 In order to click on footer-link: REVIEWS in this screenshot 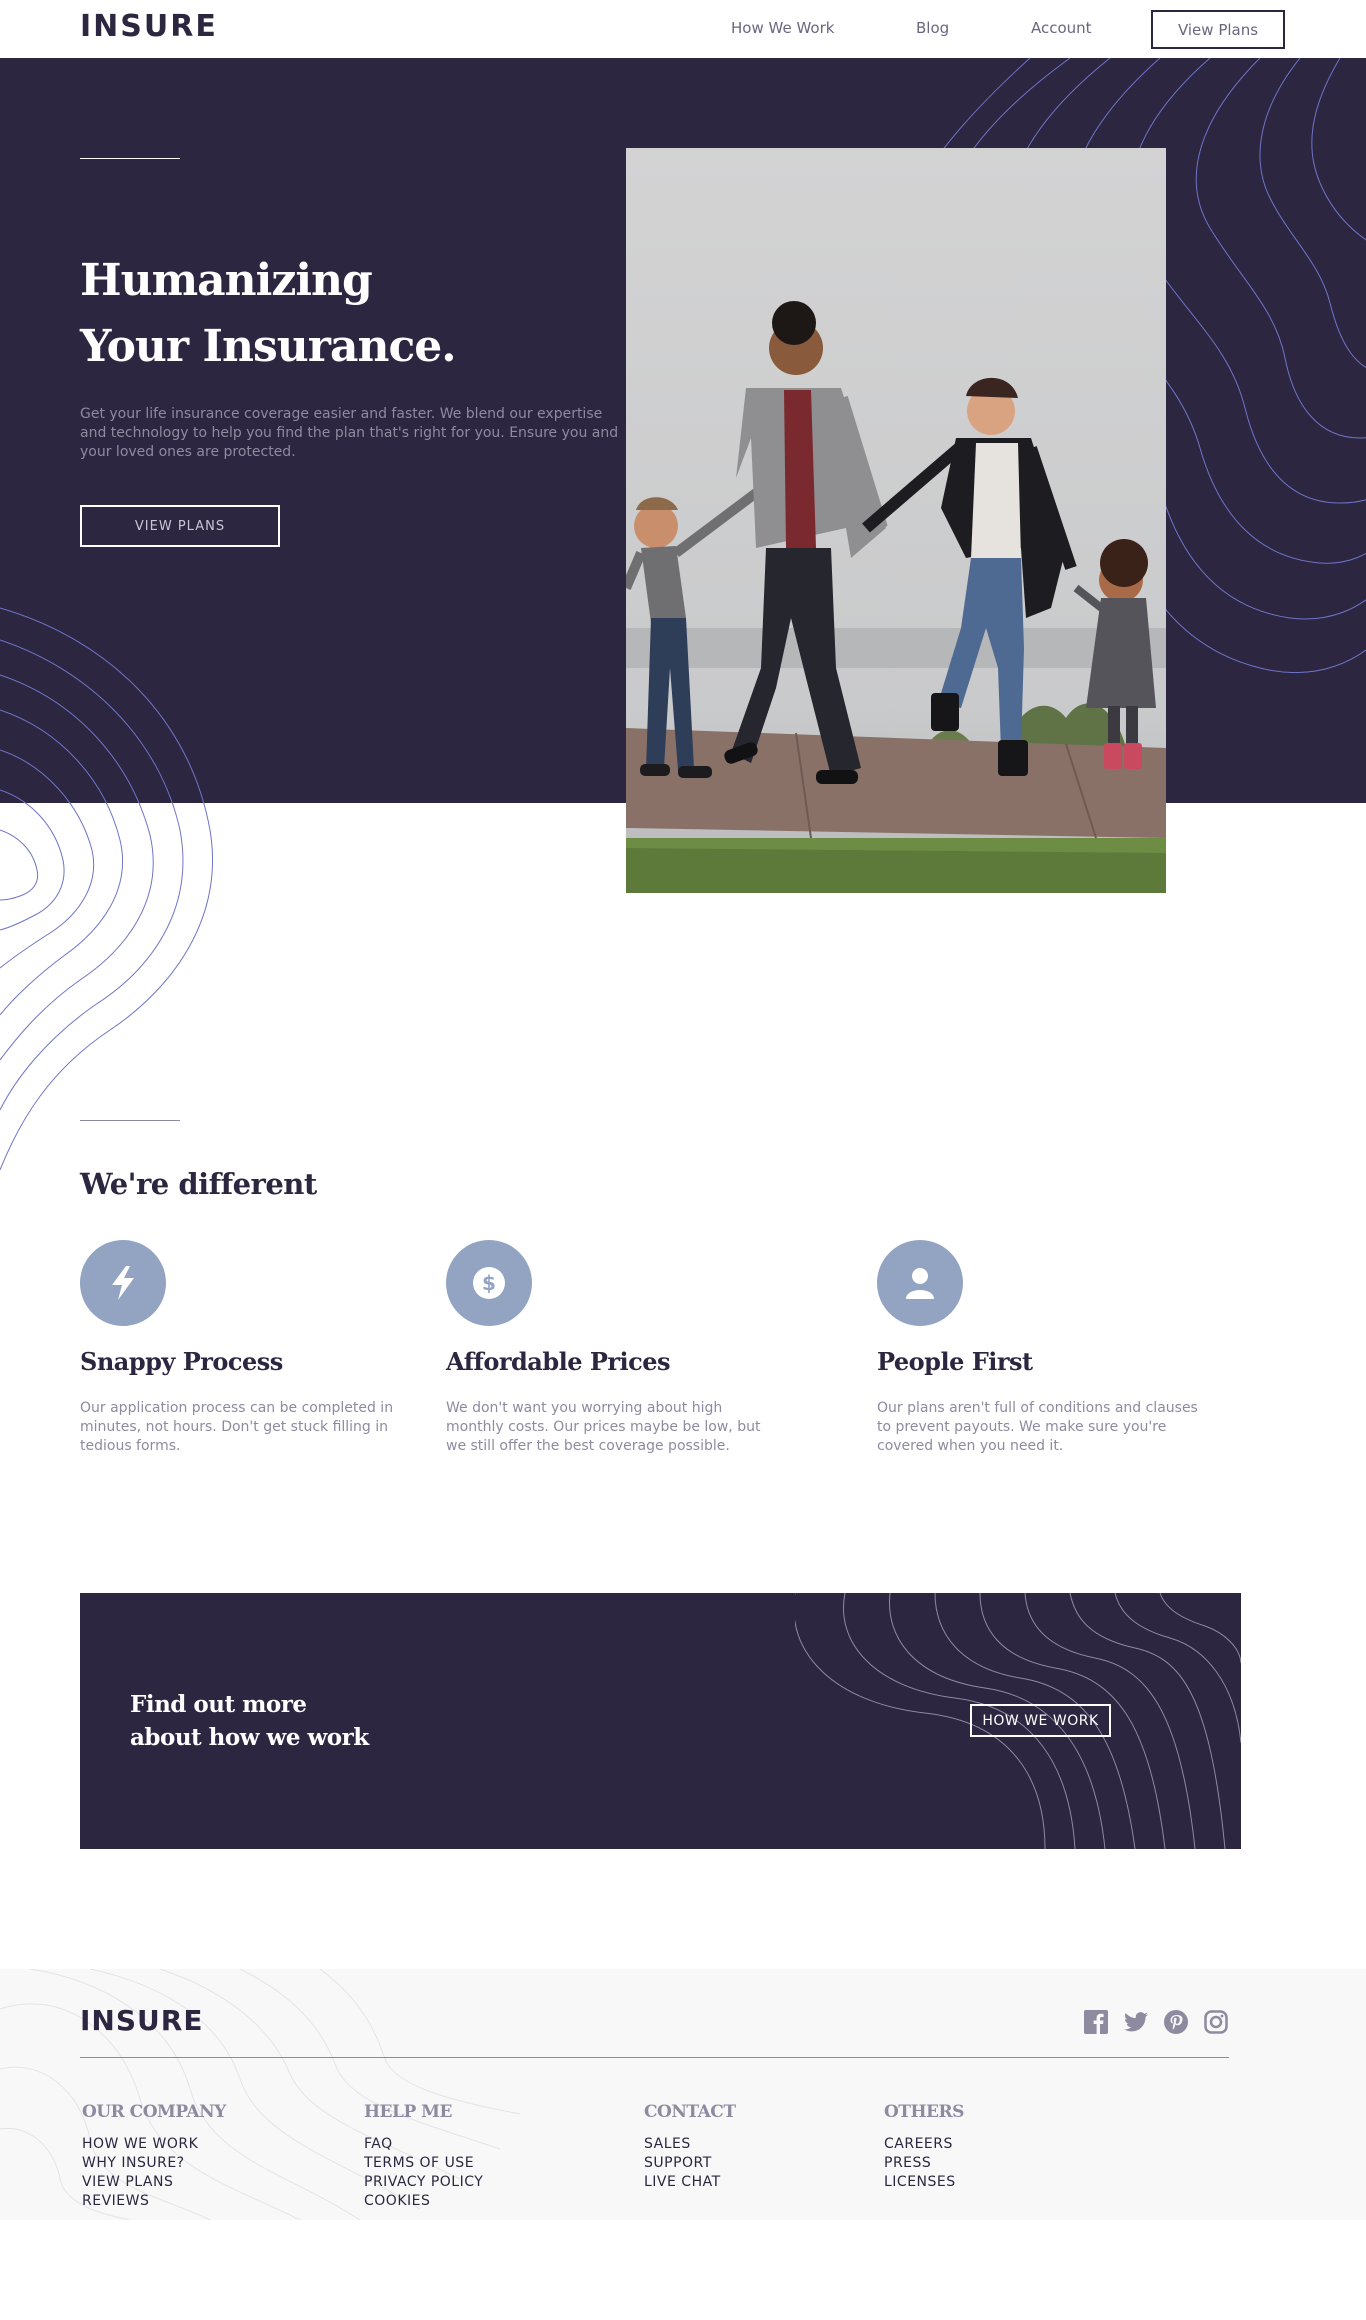, I will do `click(154, 2201)`.